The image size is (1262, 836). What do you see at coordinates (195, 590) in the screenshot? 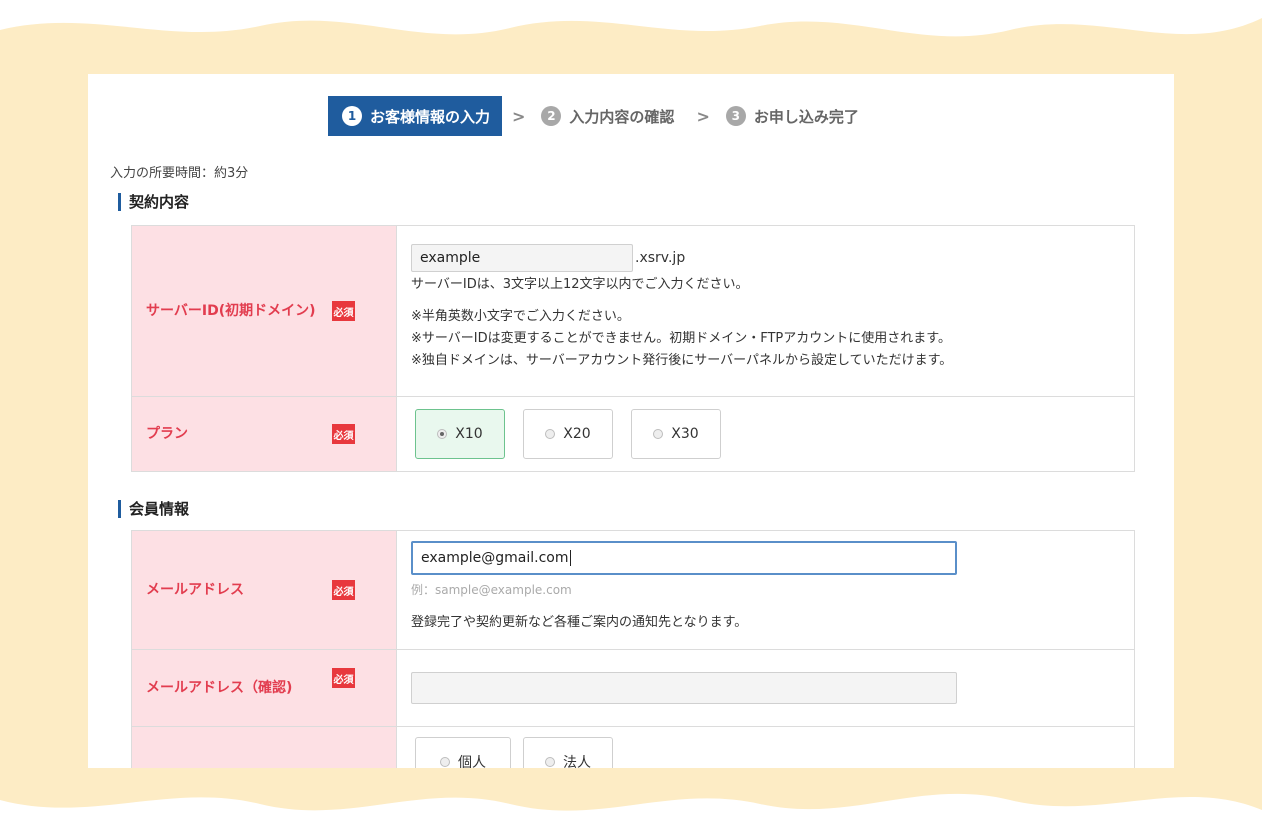
I see `email-label: メールアドレス` at bounding box center [195, 590].